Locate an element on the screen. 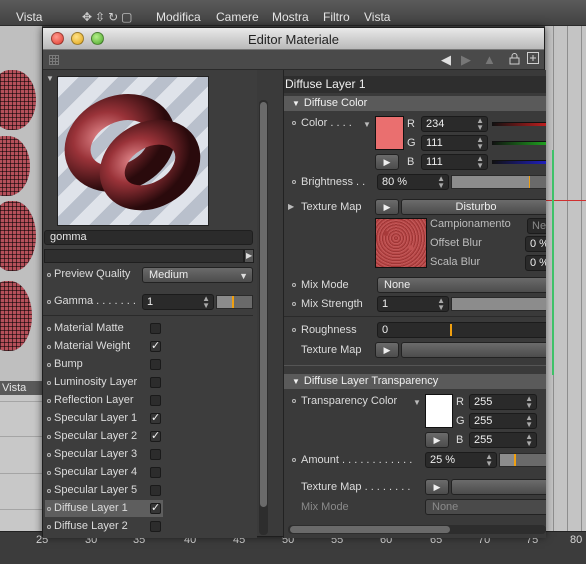 The width and height of the screenshot is (586, 564). link-arrow-button: ▶ is located at coordinates (249, 256).